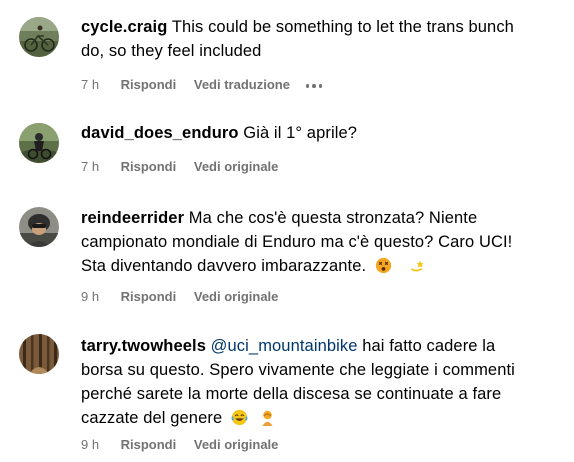 This screenshot has height=462, width=574. What do you see at coordinates (171, 51) in the screenshot?
I see `comment-text: do, so they feel included` at bounding box center [171, 51].